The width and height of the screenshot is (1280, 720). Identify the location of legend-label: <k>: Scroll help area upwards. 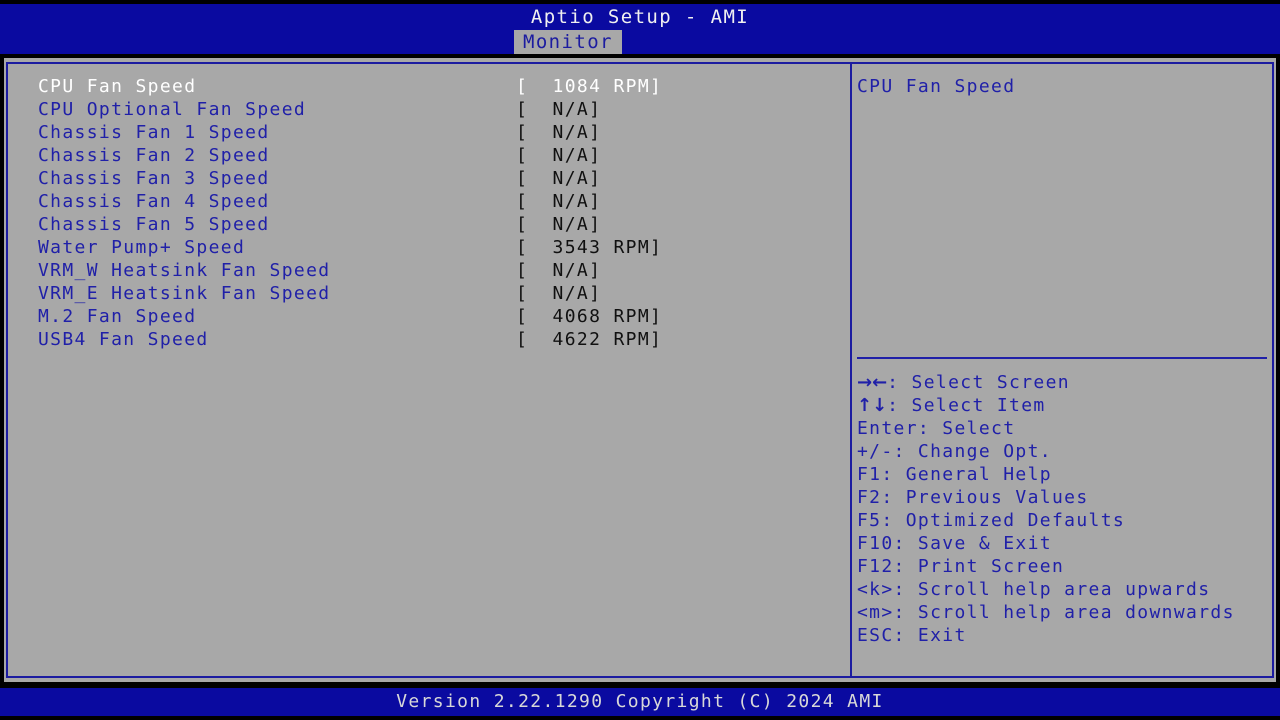
(1034, 589).